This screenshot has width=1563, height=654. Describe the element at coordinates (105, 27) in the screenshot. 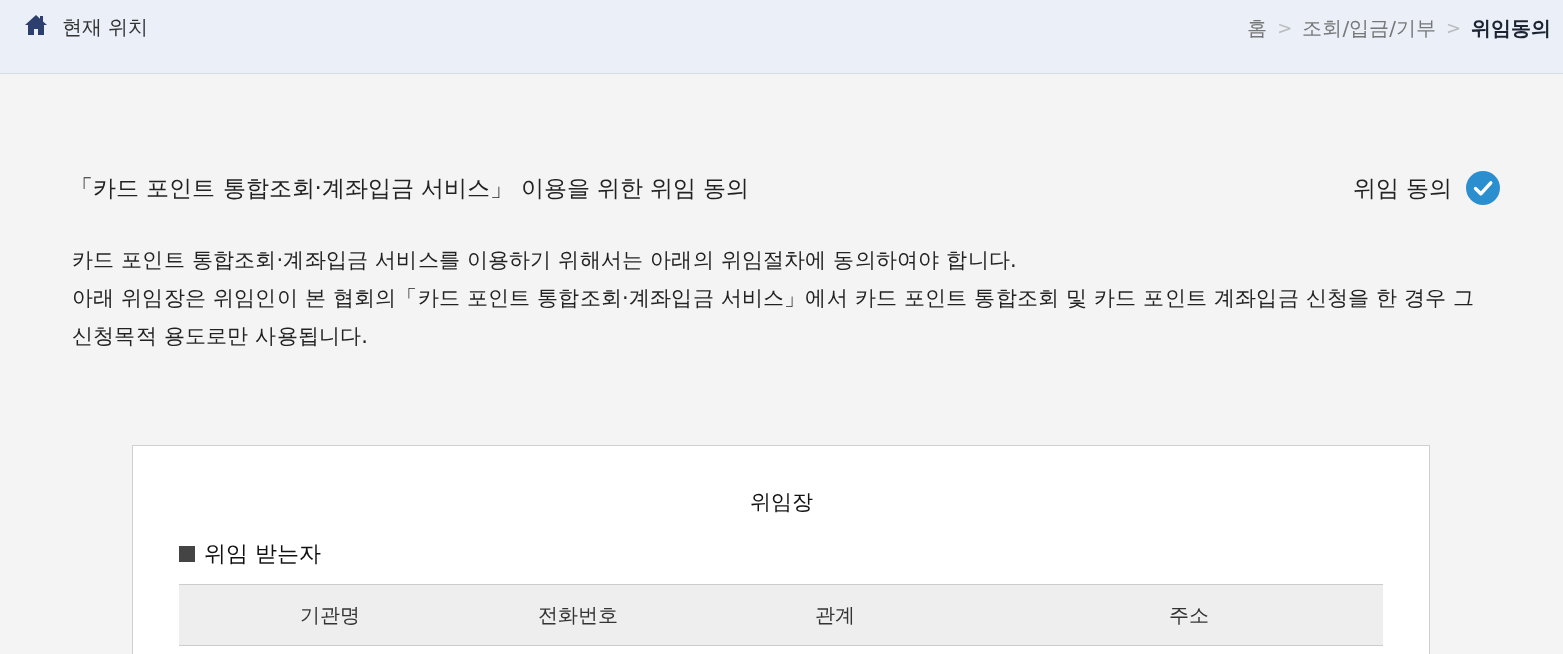

I see `location-label: 현재 위치` at that location.